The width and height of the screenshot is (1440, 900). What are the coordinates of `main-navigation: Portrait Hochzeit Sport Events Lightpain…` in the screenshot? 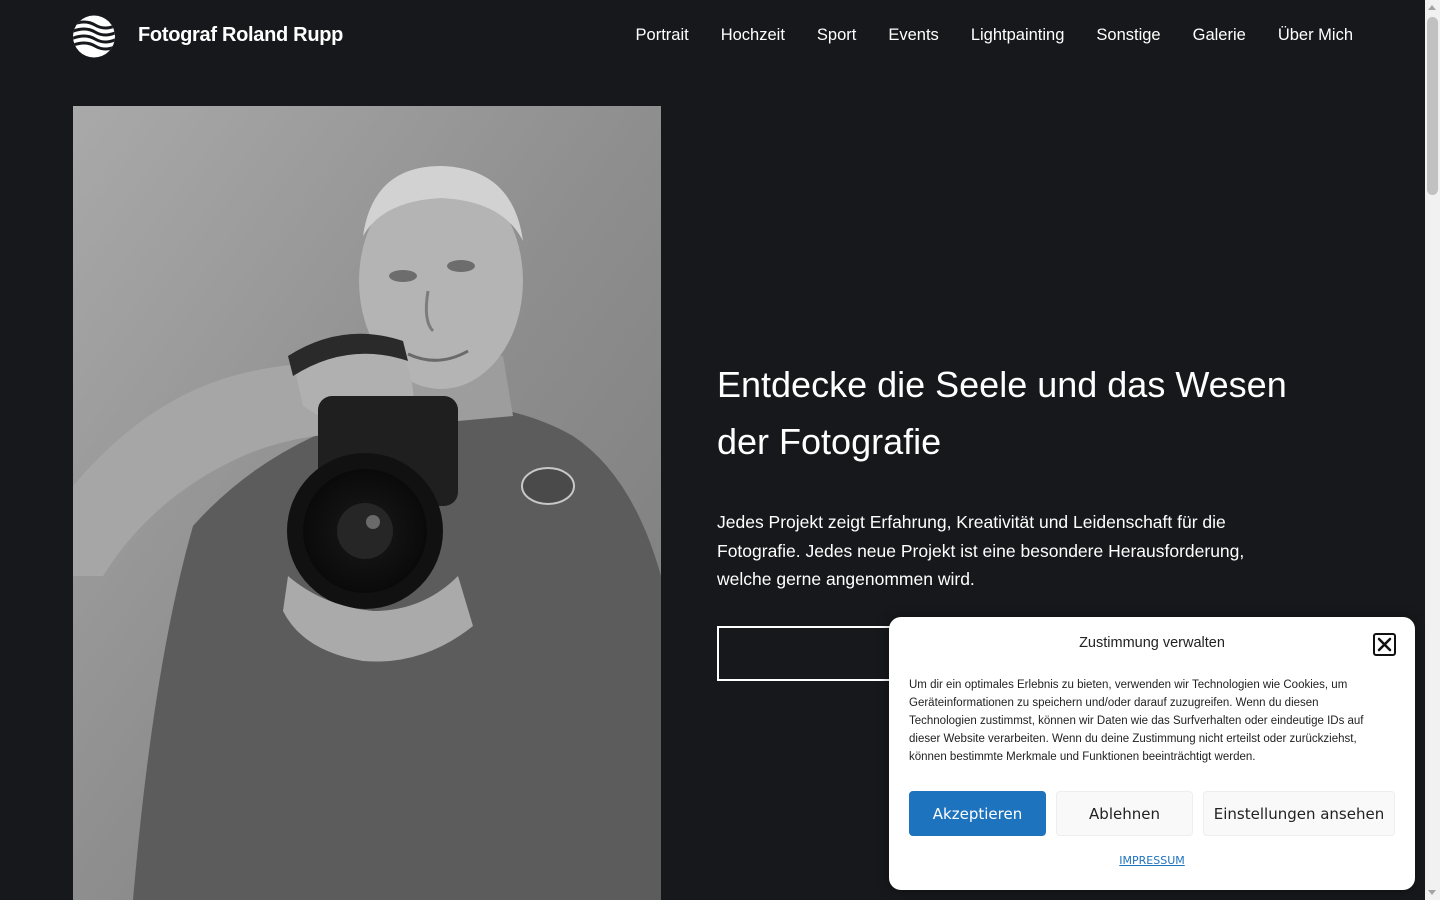 It's located at (994, 35).